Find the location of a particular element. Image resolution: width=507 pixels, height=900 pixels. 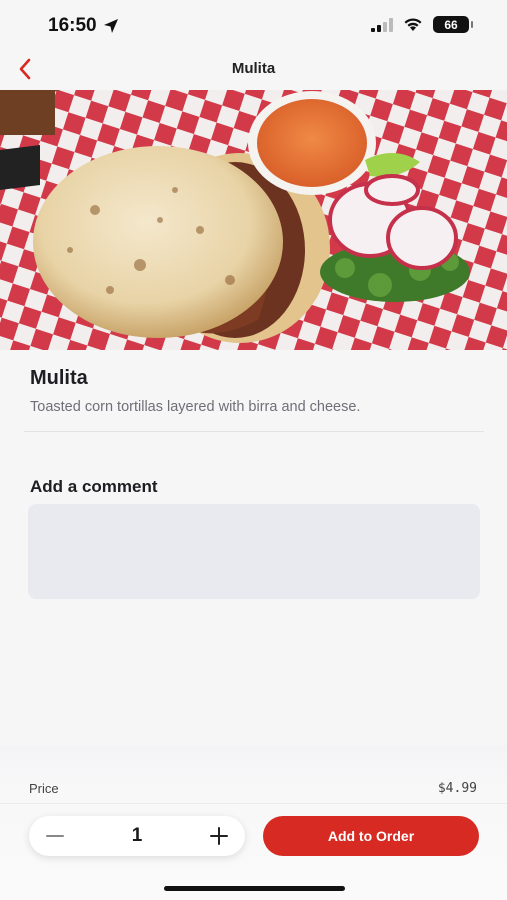

price-value: $4.99 is located at coordinates (457, 788).